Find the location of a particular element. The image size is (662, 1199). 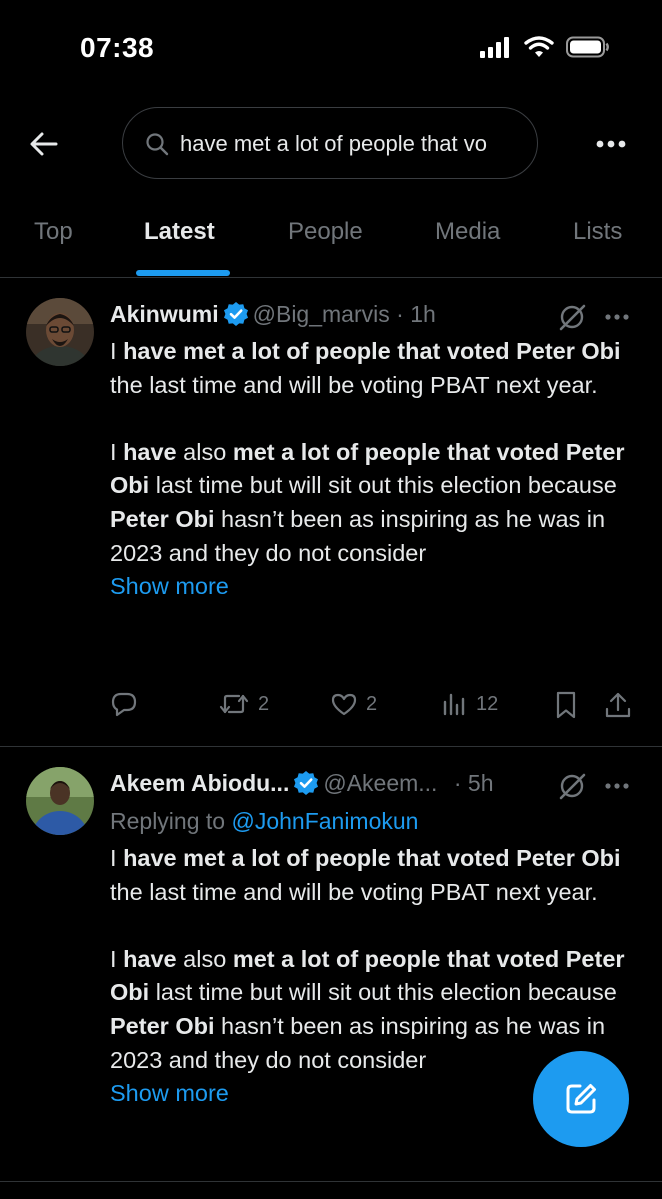

tab-lists: Lists is located at coordinates (597, 232).